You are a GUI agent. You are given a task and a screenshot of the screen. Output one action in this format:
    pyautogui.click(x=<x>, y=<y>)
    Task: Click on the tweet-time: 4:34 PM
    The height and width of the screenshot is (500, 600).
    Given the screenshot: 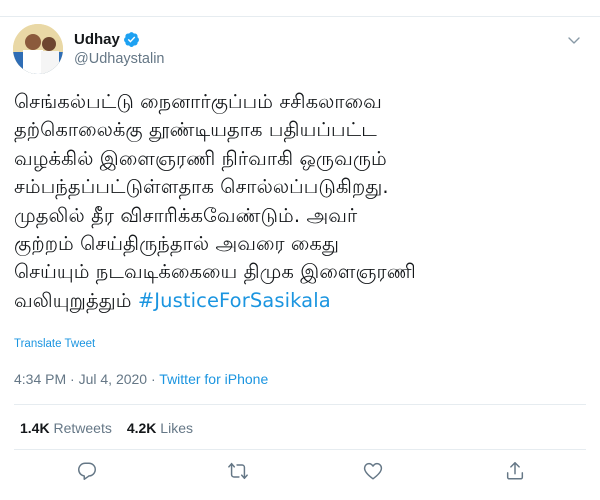 What is the action you would take?
    pyautogui.click(x=40, y=379)
    